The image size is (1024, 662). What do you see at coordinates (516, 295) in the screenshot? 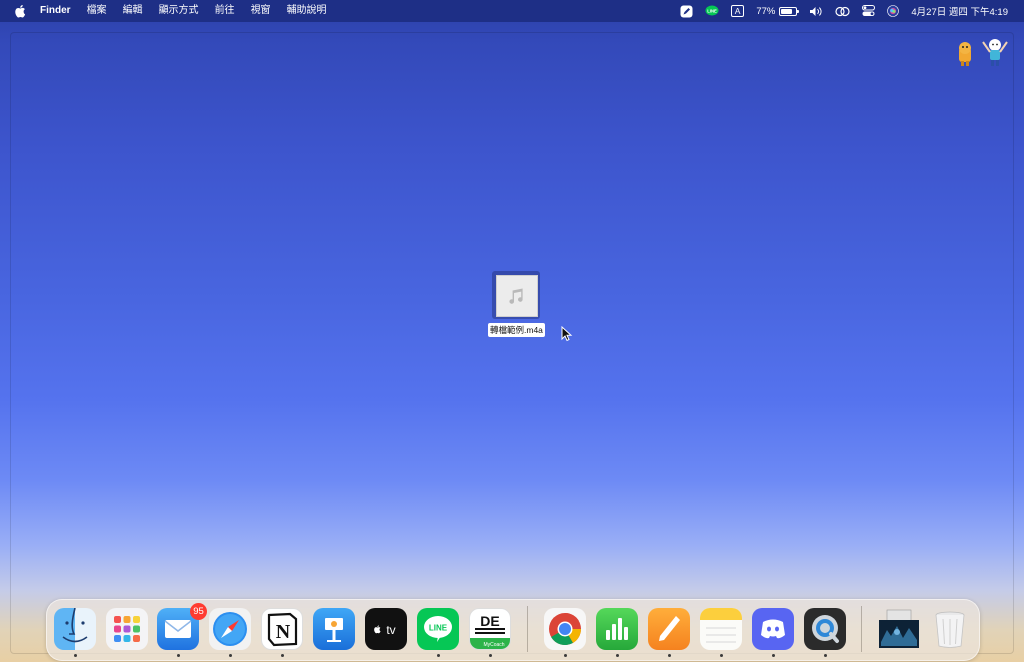
I see `audio-file-icon` at bounding box center [516, 295].